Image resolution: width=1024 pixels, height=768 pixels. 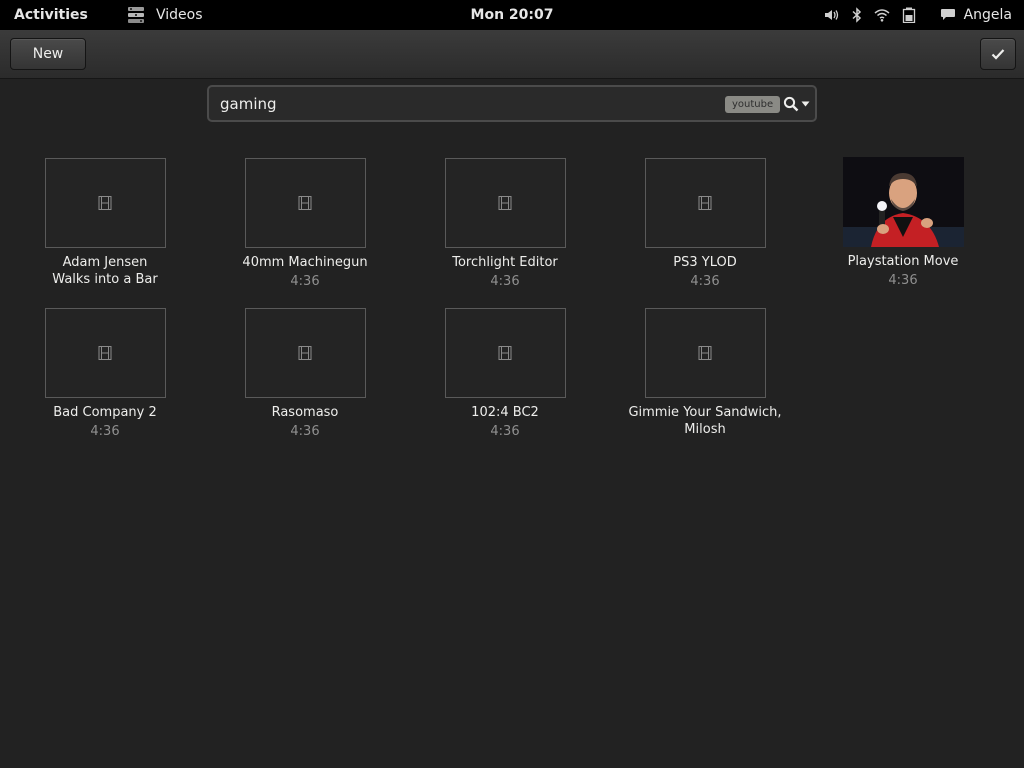 I want to click on video-title: Rasomaso, so click(x=305, y=412).